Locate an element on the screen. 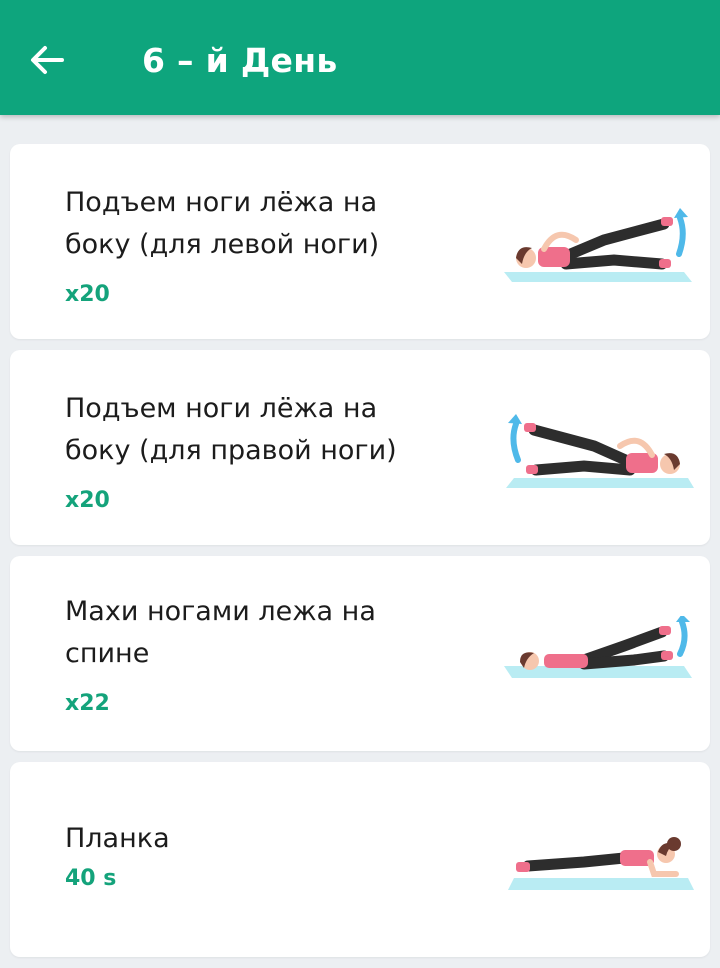  arrow-left-icon is located at coordinates (47, 60).